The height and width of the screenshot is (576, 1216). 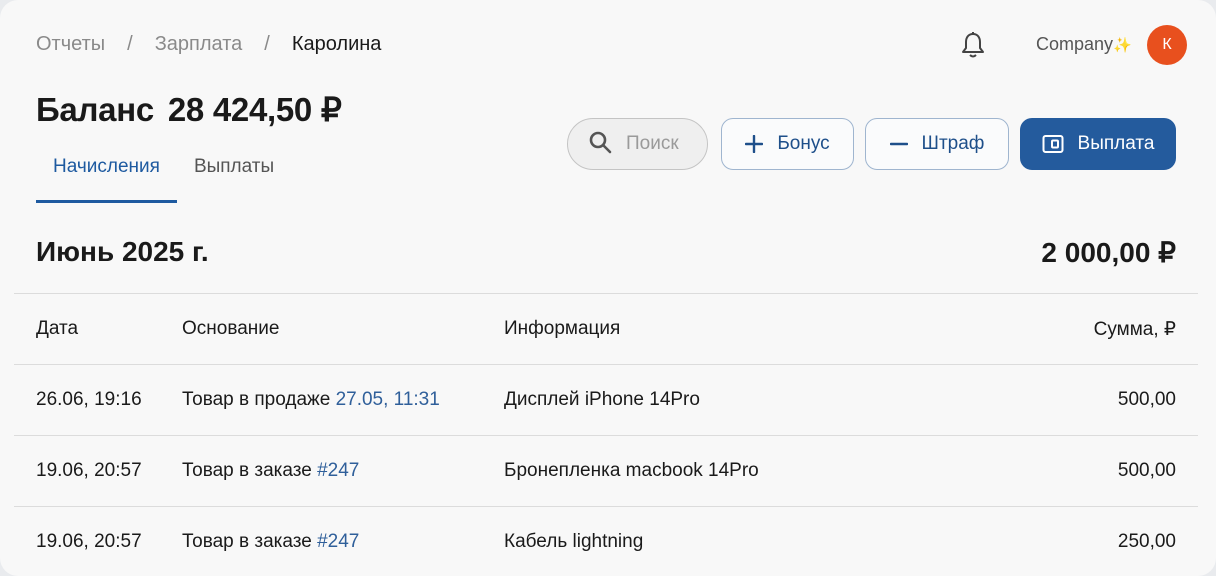 I want to click on bonus-label: Бонус, so click(x=803, y=143).